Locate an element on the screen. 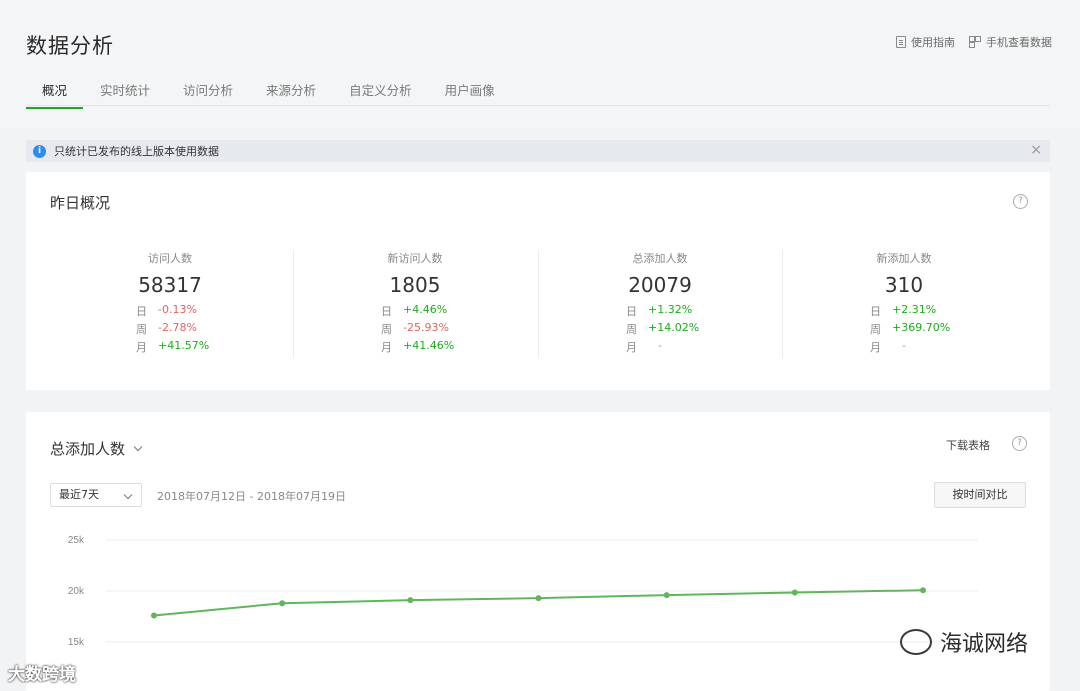  watermark-left: 大数跨境 is located at coordinates (42, 675).